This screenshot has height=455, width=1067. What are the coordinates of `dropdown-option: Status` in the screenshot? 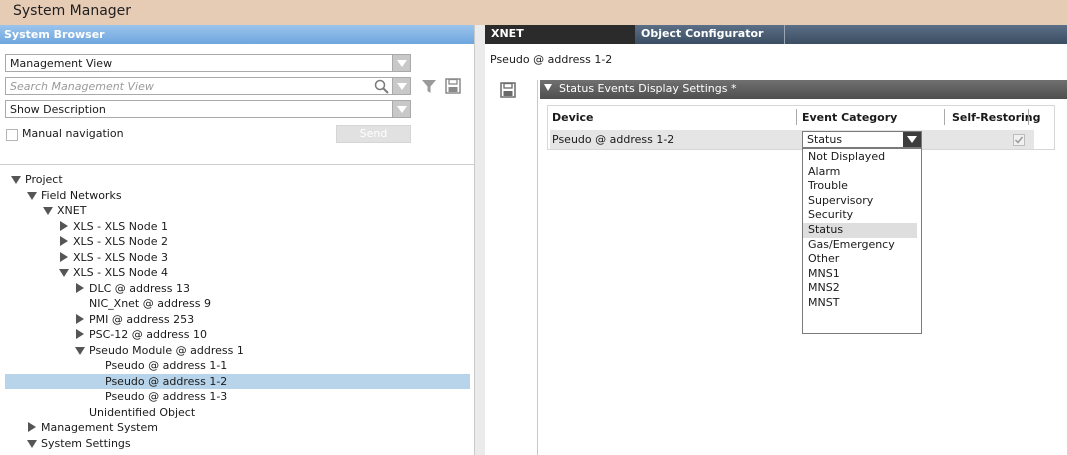 It's located at (860, 230).